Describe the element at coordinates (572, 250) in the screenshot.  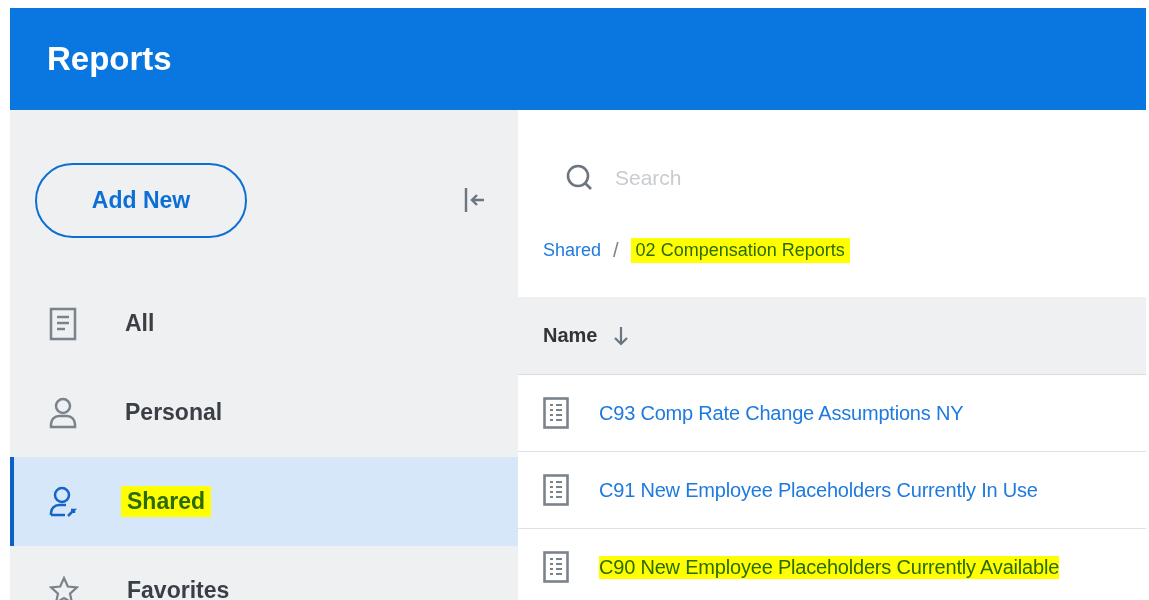
I see `breadcrumb-link: Shared` at that location.